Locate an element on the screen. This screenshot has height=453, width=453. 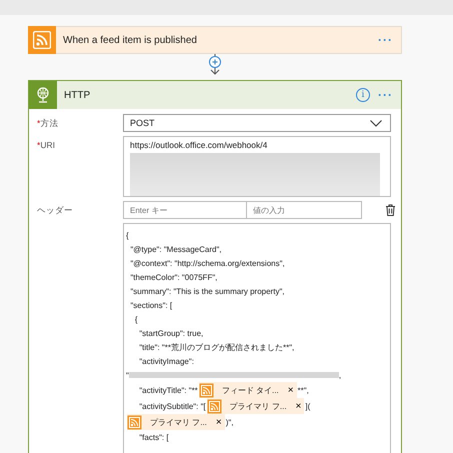
uri-text: https://outlook.office.com/webhook/4 is located at coordinates (199, 145).